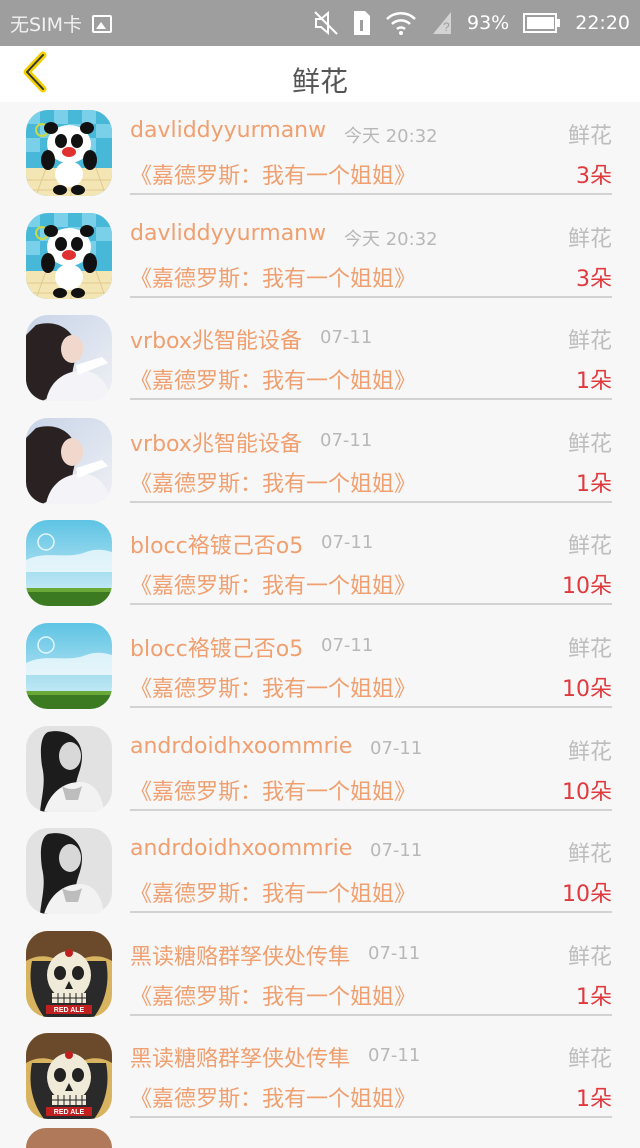 The height and width of the screenshot is (1148, 640). Describe the element at coordinates (362, 23) in the screenshot. I see `sim-icon` at that location.